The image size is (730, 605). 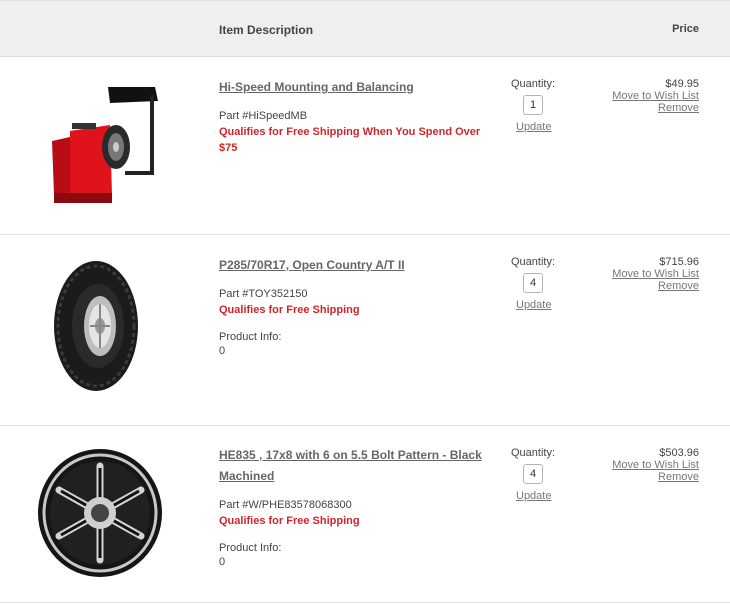 What do you see at coordinates (285, 505) in the screenshot?
I see `part-number: Part #W/PHE83578068300` at bounding box center [285, 505].